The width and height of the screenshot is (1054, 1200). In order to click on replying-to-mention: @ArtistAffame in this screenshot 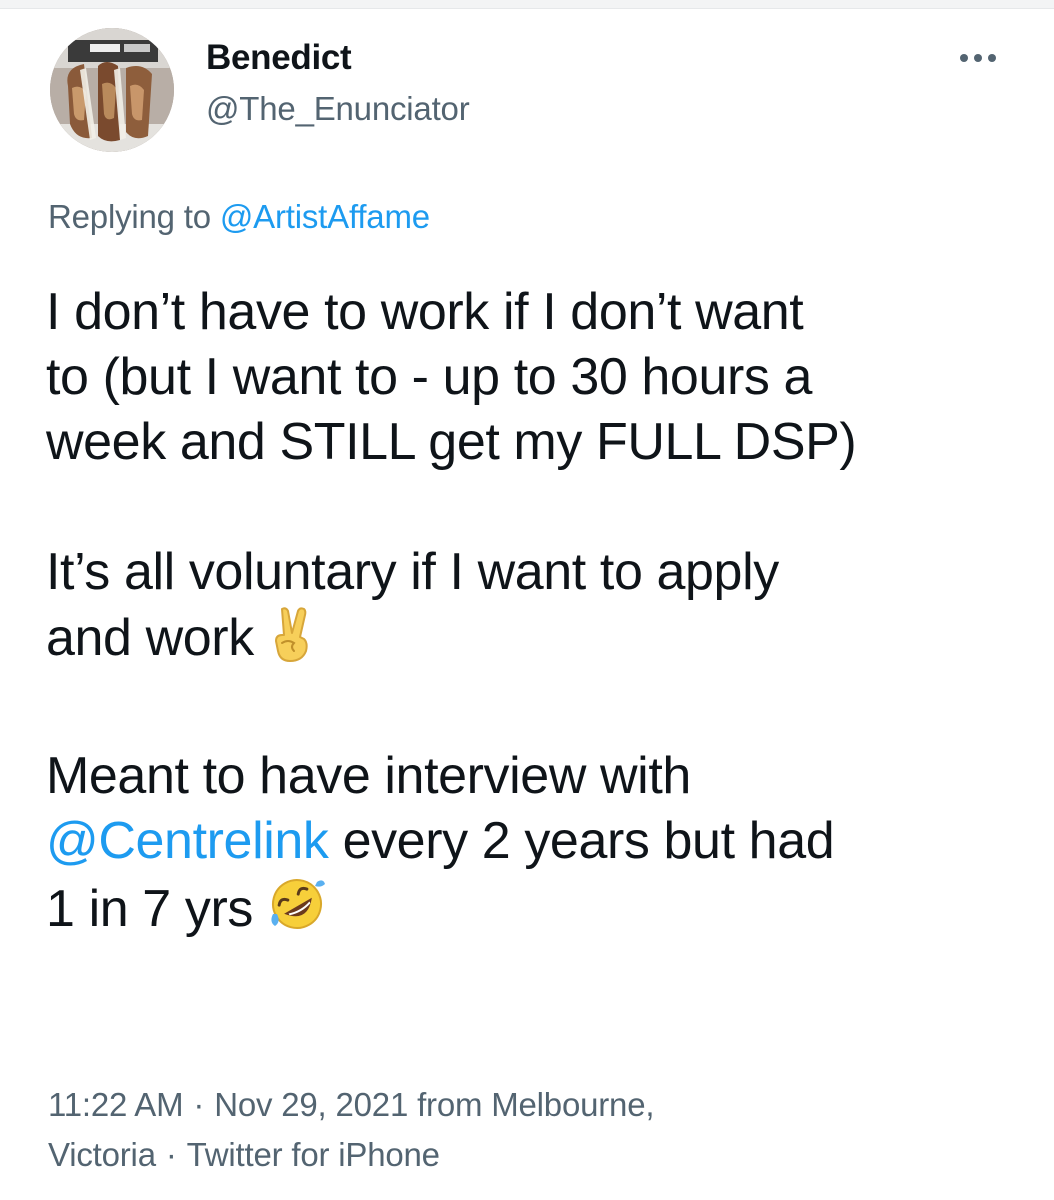, I will do `click(325, 216)`.